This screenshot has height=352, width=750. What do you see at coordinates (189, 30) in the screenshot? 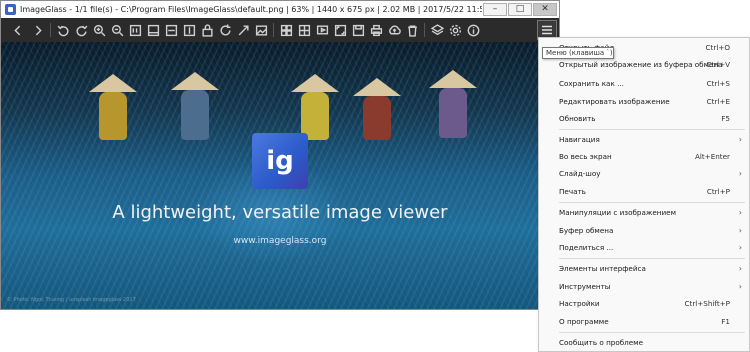
I see `scale-height-icon` at bounding box center [189, 30].